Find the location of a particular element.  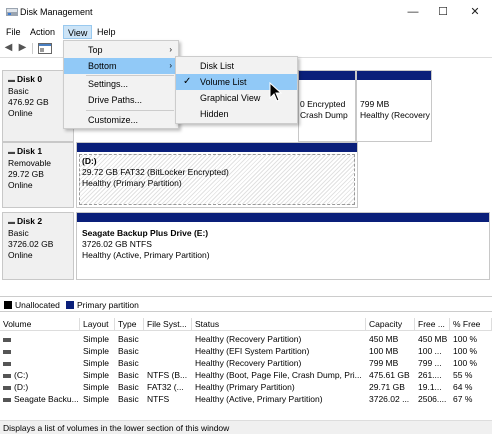

view-menu-top: Top › is located at coordinates (121, 50).